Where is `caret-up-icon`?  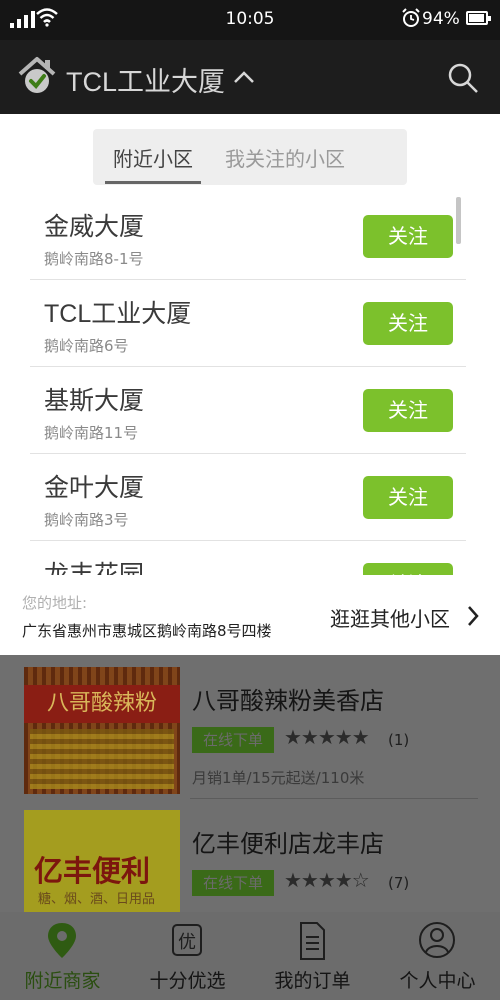
caret-up-icon is located at coordinates (244, 77).